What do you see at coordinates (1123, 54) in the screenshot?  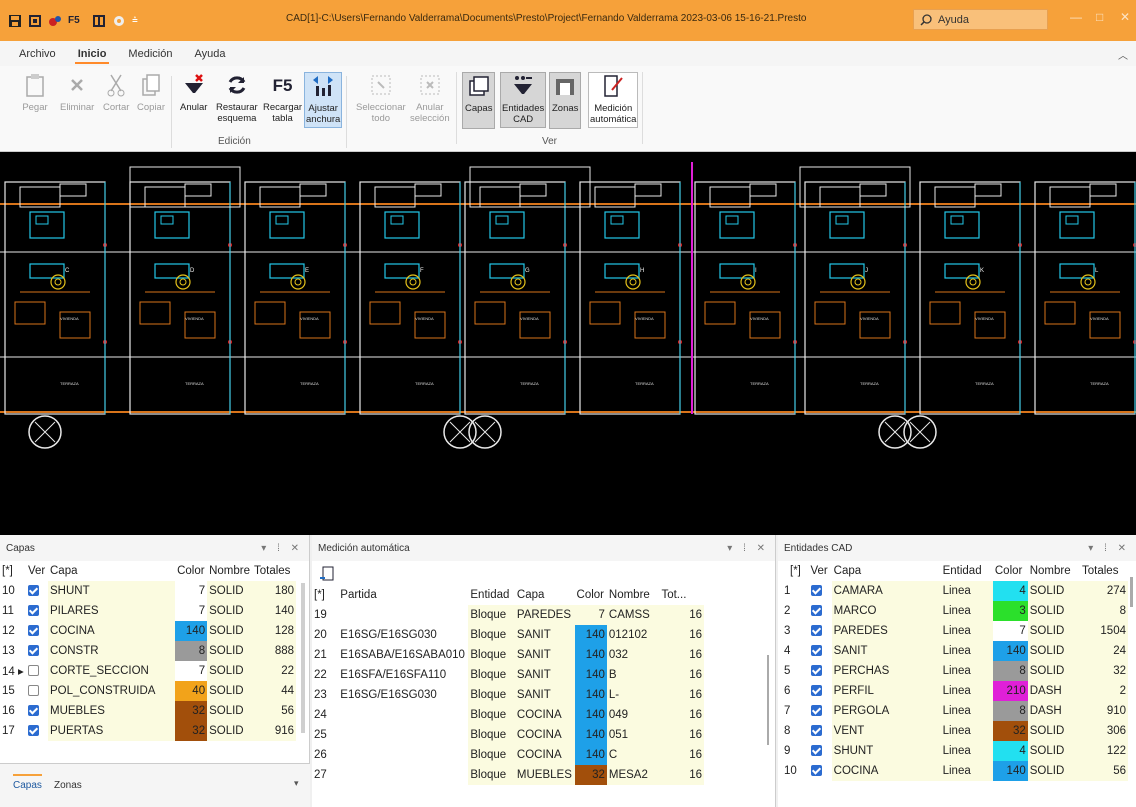 I see `collapse-ribbon-icon: ︿` at bounding box center [1123, 54].